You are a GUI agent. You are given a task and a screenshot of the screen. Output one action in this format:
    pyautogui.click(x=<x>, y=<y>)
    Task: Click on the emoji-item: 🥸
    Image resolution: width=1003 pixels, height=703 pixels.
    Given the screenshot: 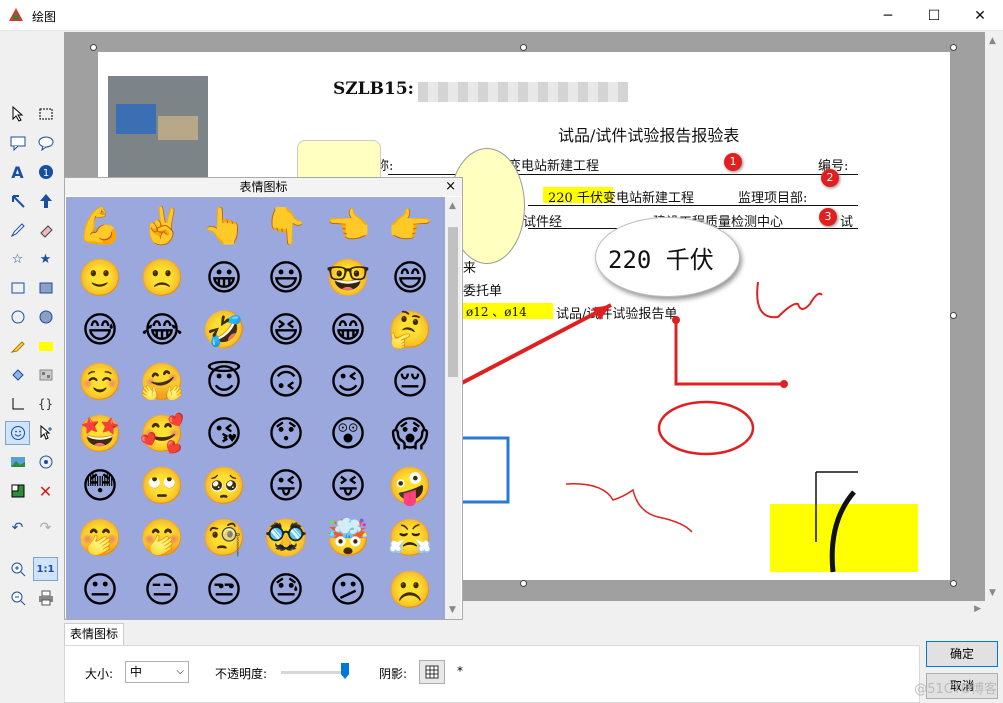 What is the action you would take?
    pyautogui.click(x=286, y=539)
    